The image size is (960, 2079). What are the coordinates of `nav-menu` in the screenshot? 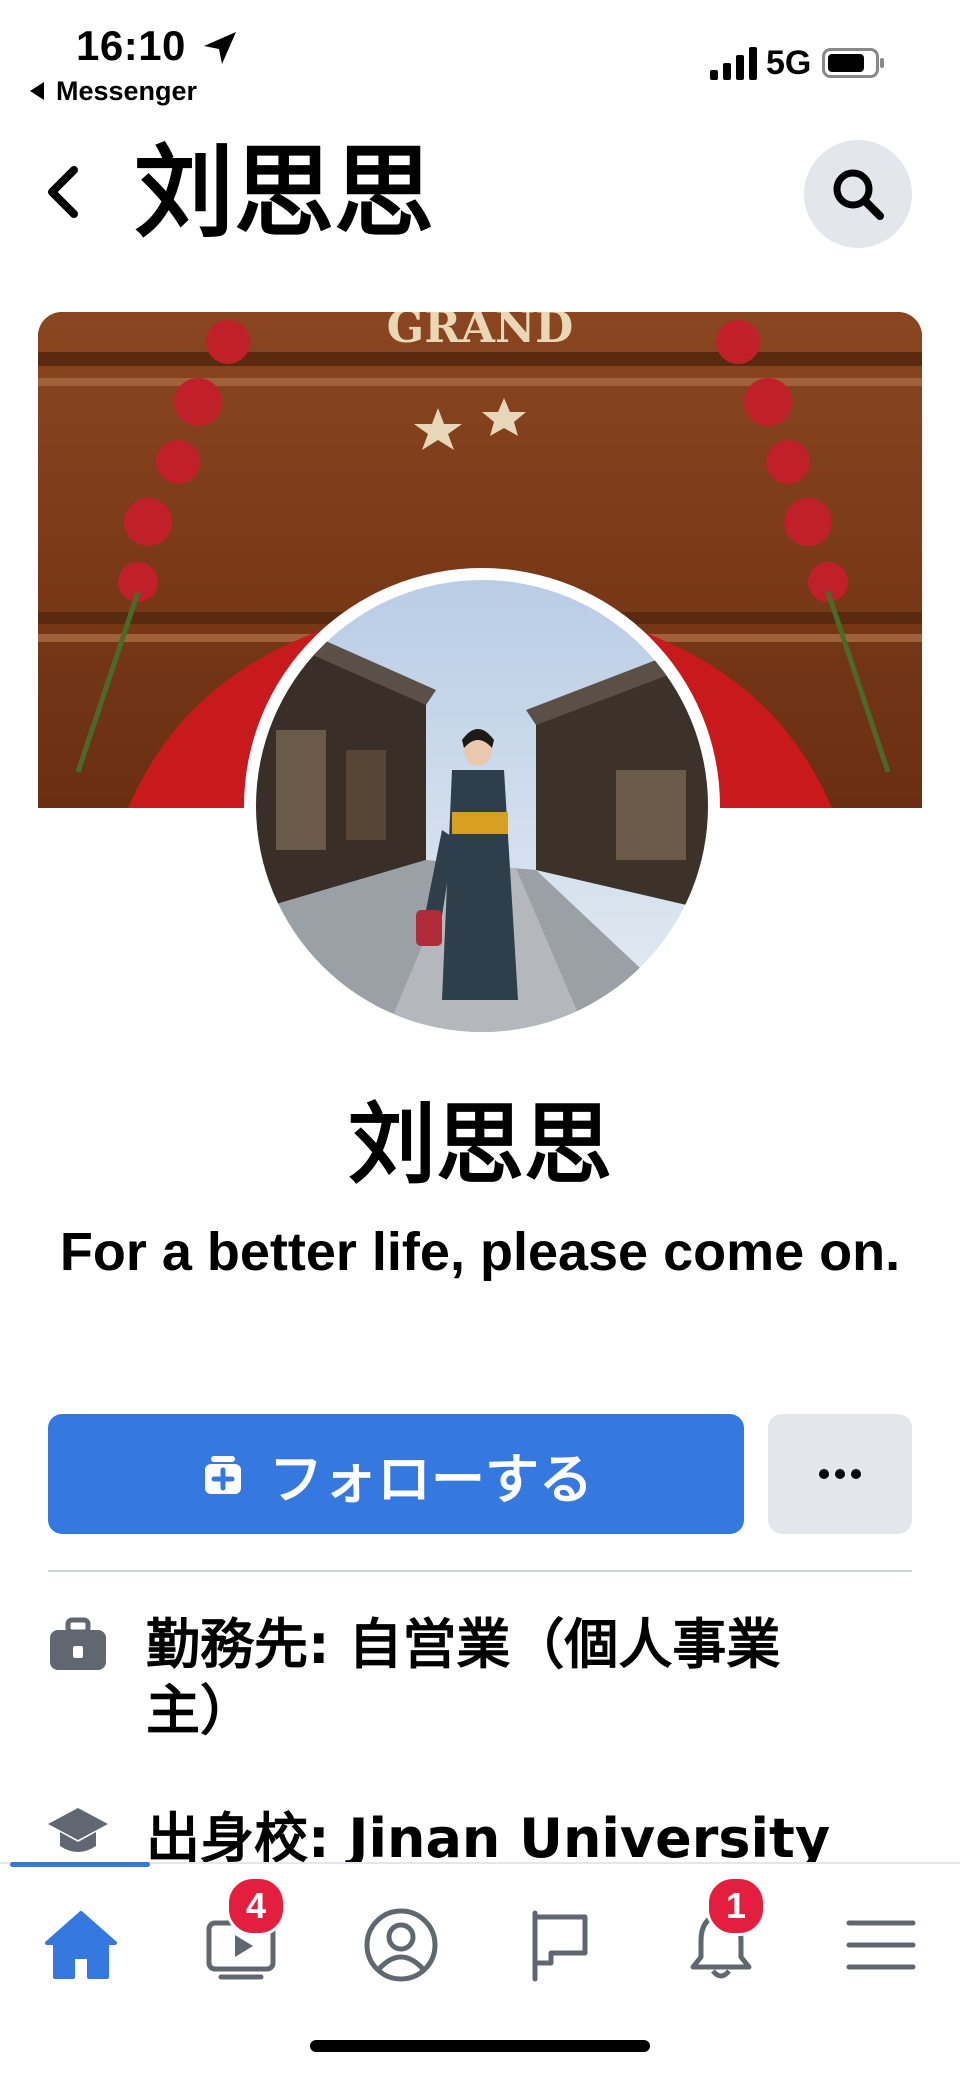 It's located at (881, 1945).